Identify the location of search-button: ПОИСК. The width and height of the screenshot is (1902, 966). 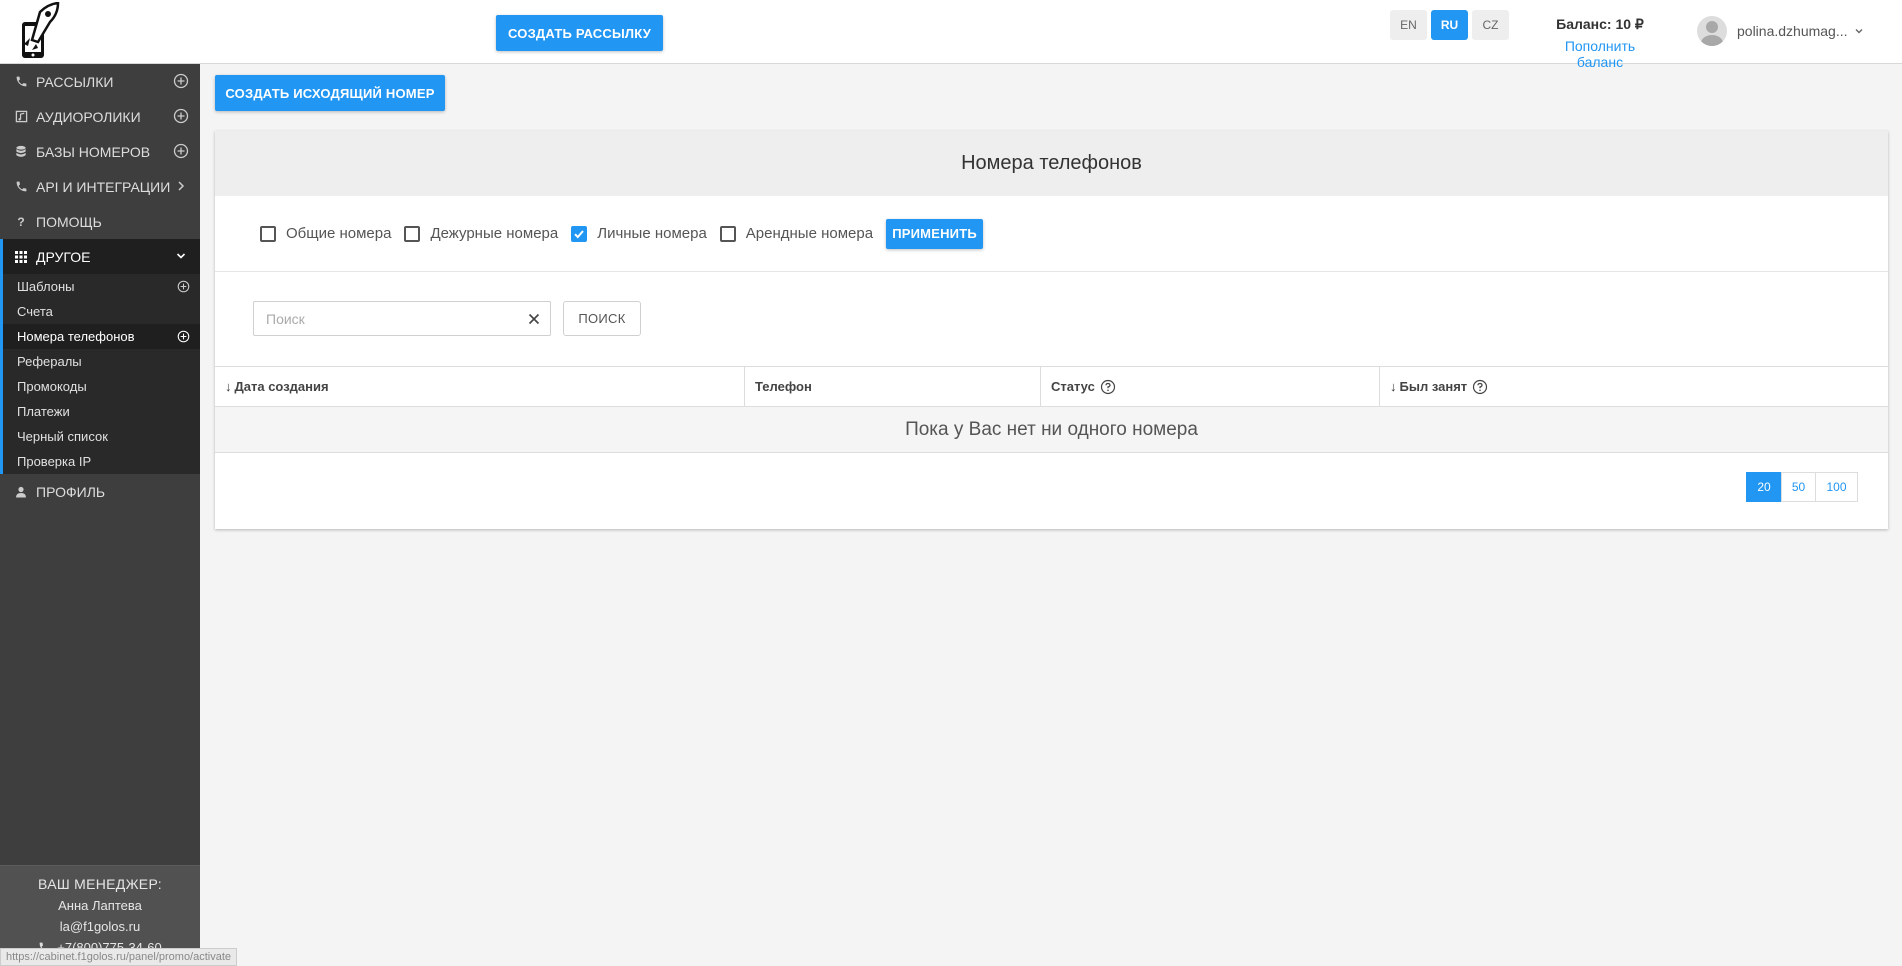
(602, 318).